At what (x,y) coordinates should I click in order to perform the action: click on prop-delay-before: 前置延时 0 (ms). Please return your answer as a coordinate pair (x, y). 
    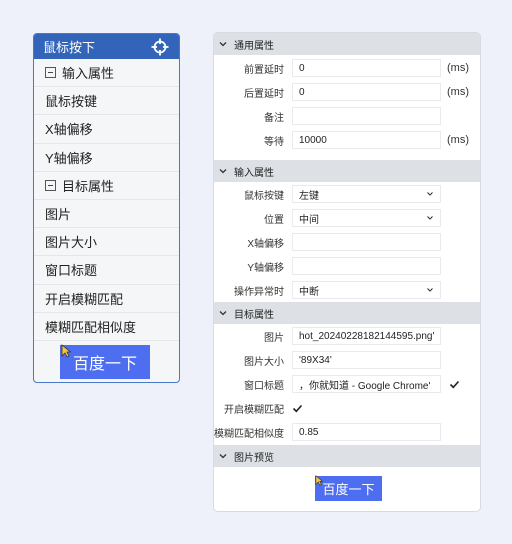
    Looking at the image, I should click on (347, 68).